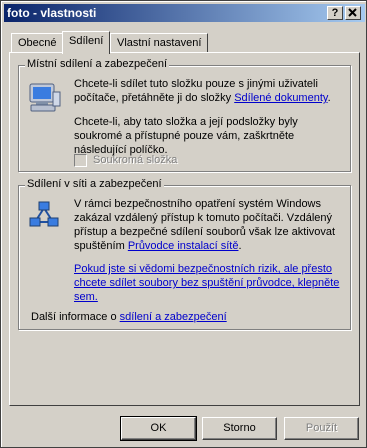 Image resolution: width=367 pixels, height=448 pixels. What do you see at coordinates (158, 428) in the screenshot?
I see `ok-button: OK` at bounding box center [158, 428].